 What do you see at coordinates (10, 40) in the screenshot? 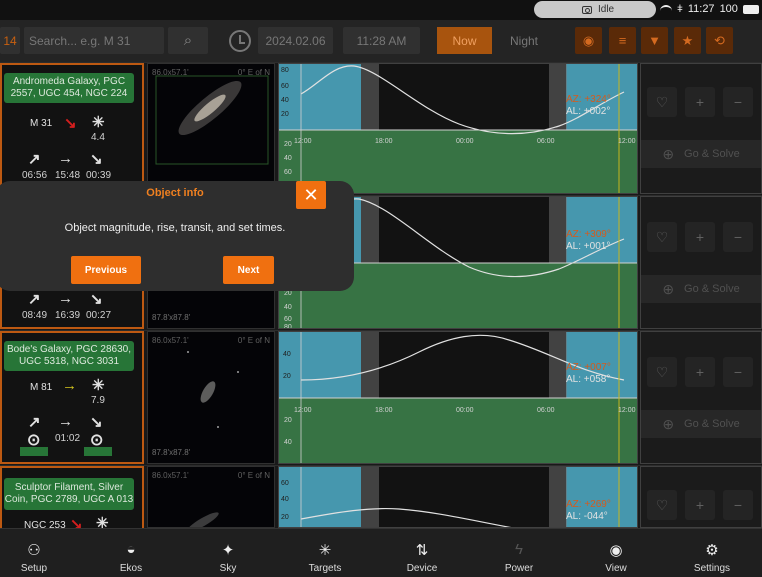
I see `toolbar-left-partial: 14` at bounding box center [10, 40].